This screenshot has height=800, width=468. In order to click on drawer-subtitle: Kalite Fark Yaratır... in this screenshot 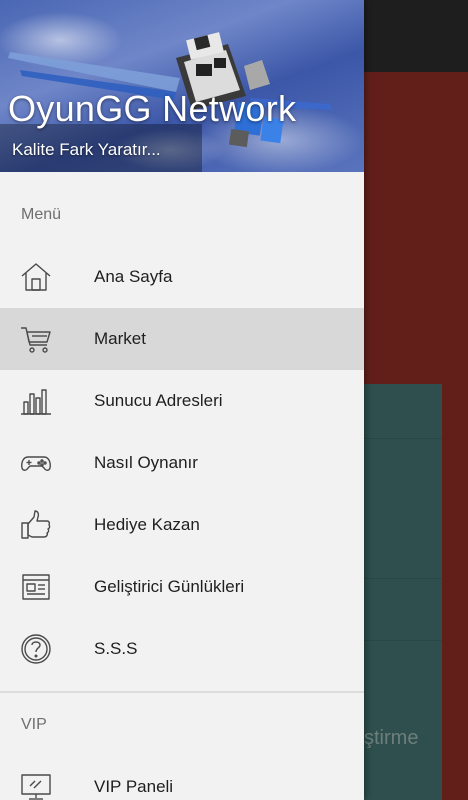, I will do `click(86, 149)`.